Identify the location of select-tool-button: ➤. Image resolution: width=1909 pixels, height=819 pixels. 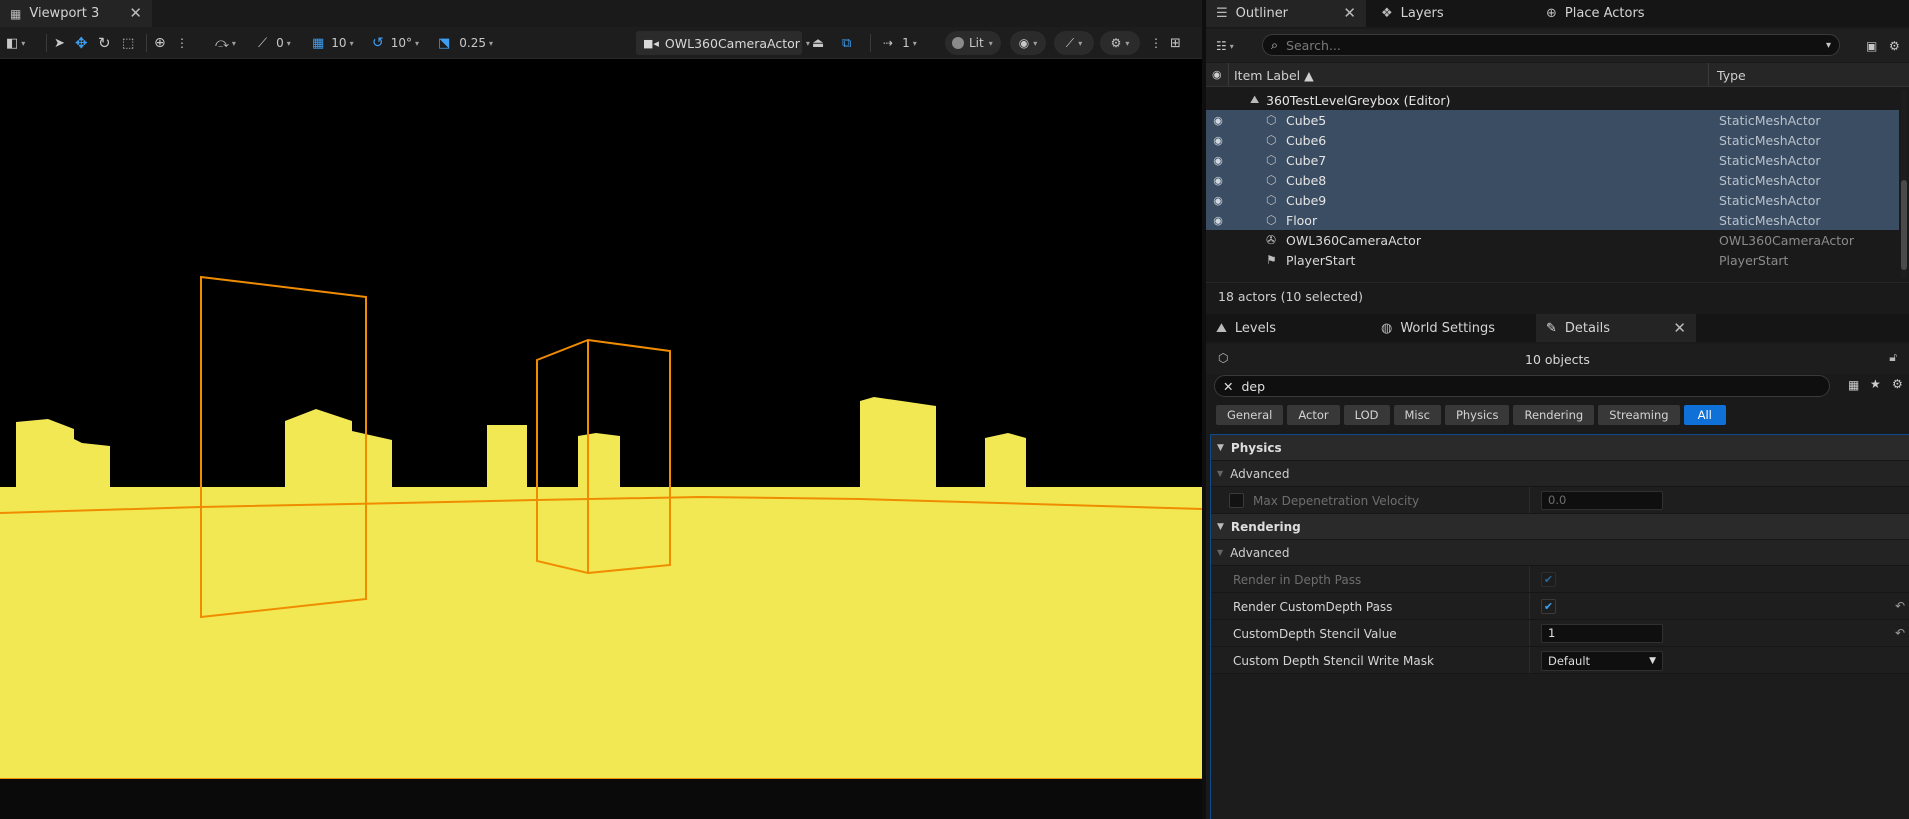
(59, 43).